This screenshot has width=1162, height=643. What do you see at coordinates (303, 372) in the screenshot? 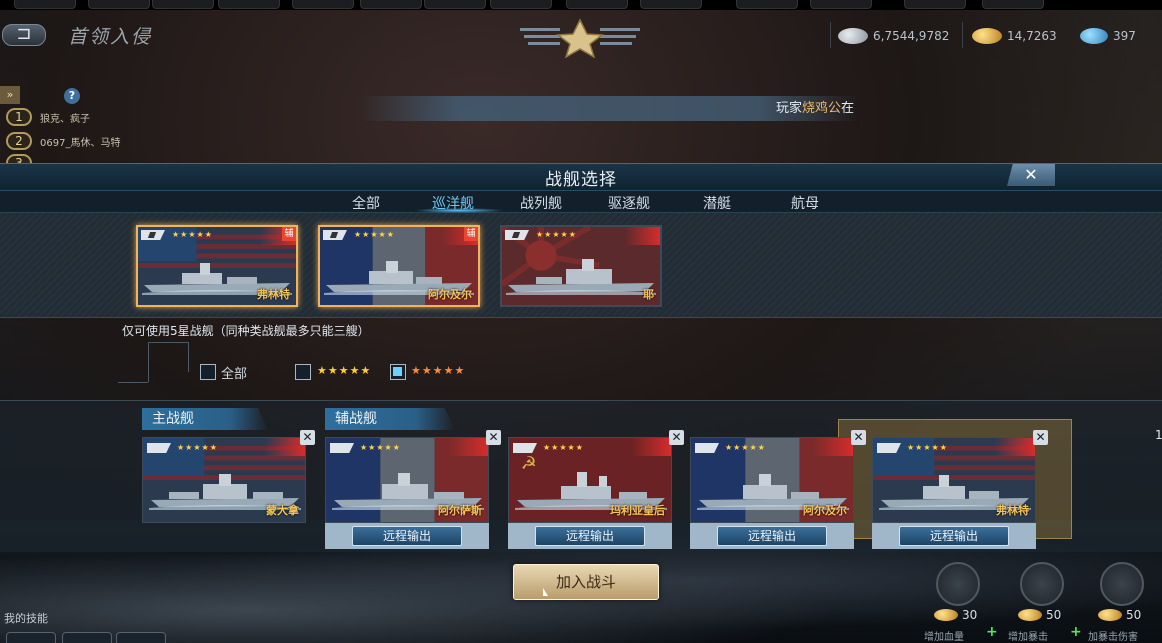
I see `filter-stars-checkbox` at bounding box center [303, 372].